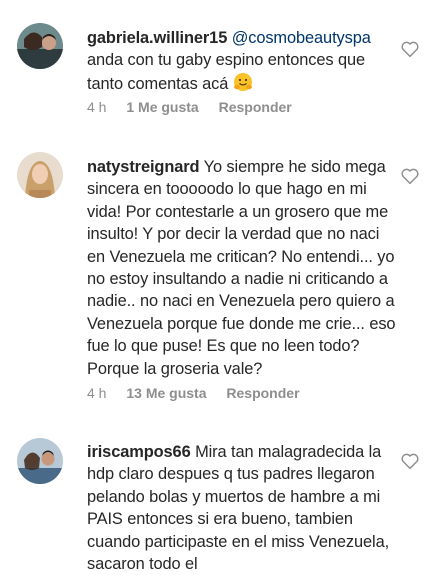 This screenshot has width=445, height=575. I want to click on comment-likes: 13 Me gusta, so click(166, 393).